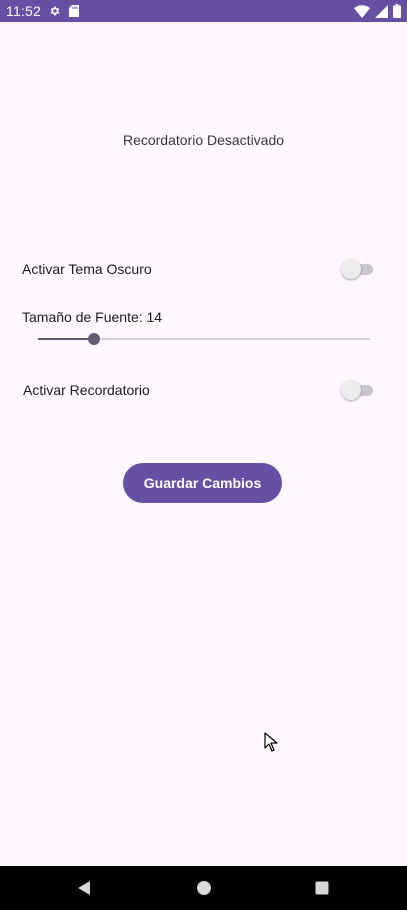 This screenshot has height=910, width=407. Describe the element at coordinates (55, 11) in the screenshot. I see `gear-icon` at that location.